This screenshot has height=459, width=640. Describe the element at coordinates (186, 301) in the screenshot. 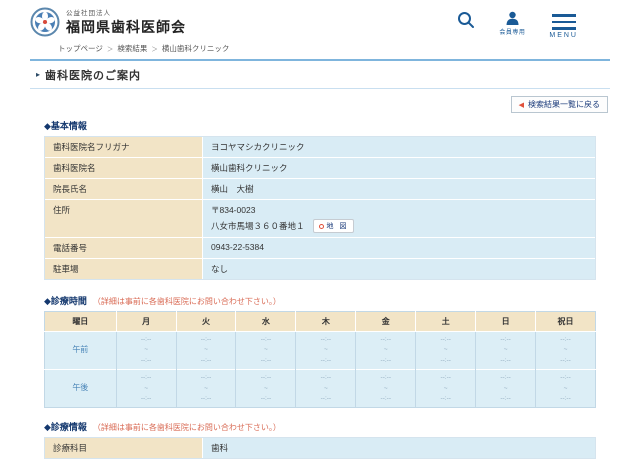

I see `hours-note: （詳細は事前に各歯科医院にお問い合わせ下さい。）` at that location.